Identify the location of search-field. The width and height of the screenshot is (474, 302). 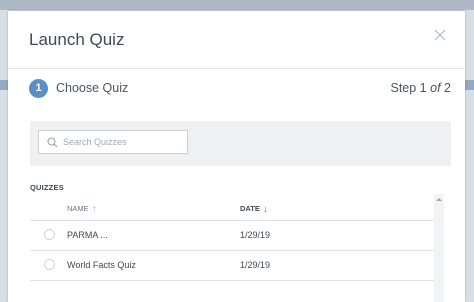
(113, 142).